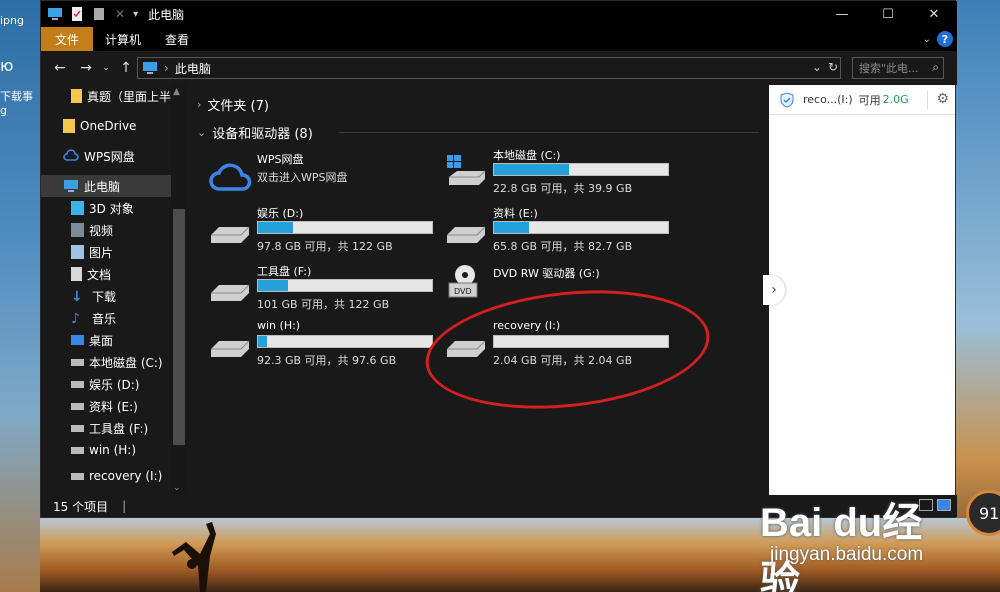 Image resolution: width=1000 pixels, height=592 pixels. Describe the element at coordinates (176, 92) in the screenshot. I see `scroll-up-icon: ▲` at that location.